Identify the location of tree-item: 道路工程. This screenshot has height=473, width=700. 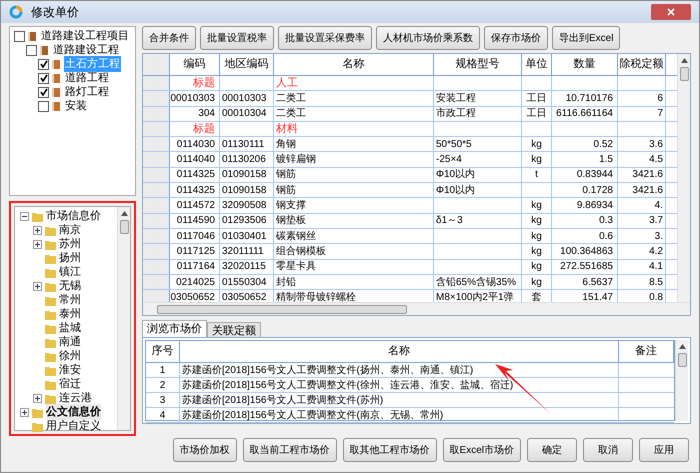
(87, 78).